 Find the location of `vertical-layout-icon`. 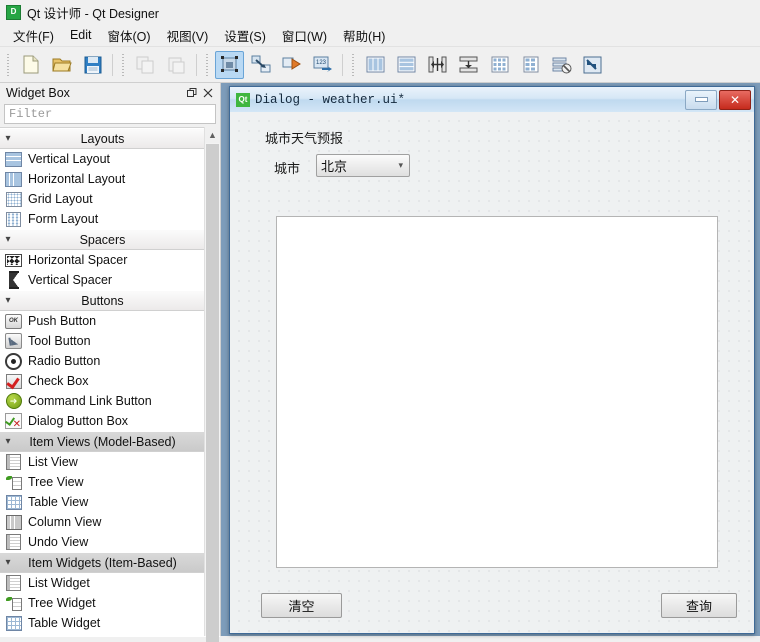

vertical-layout-icon is located at coordinates (13, 159).